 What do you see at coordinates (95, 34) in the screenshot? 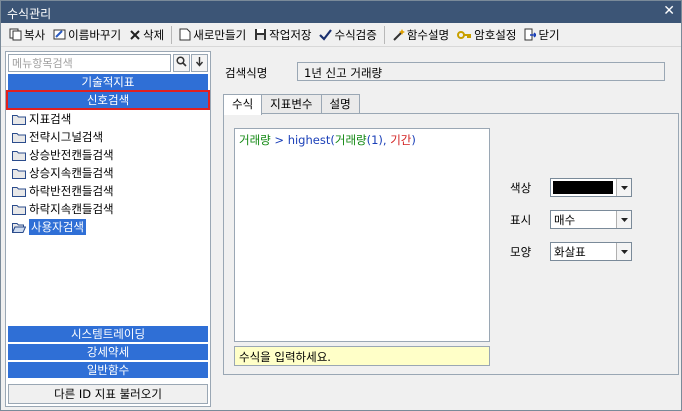
I see `rename-label: 이름바꾸기` at bounding box center [95, 34].